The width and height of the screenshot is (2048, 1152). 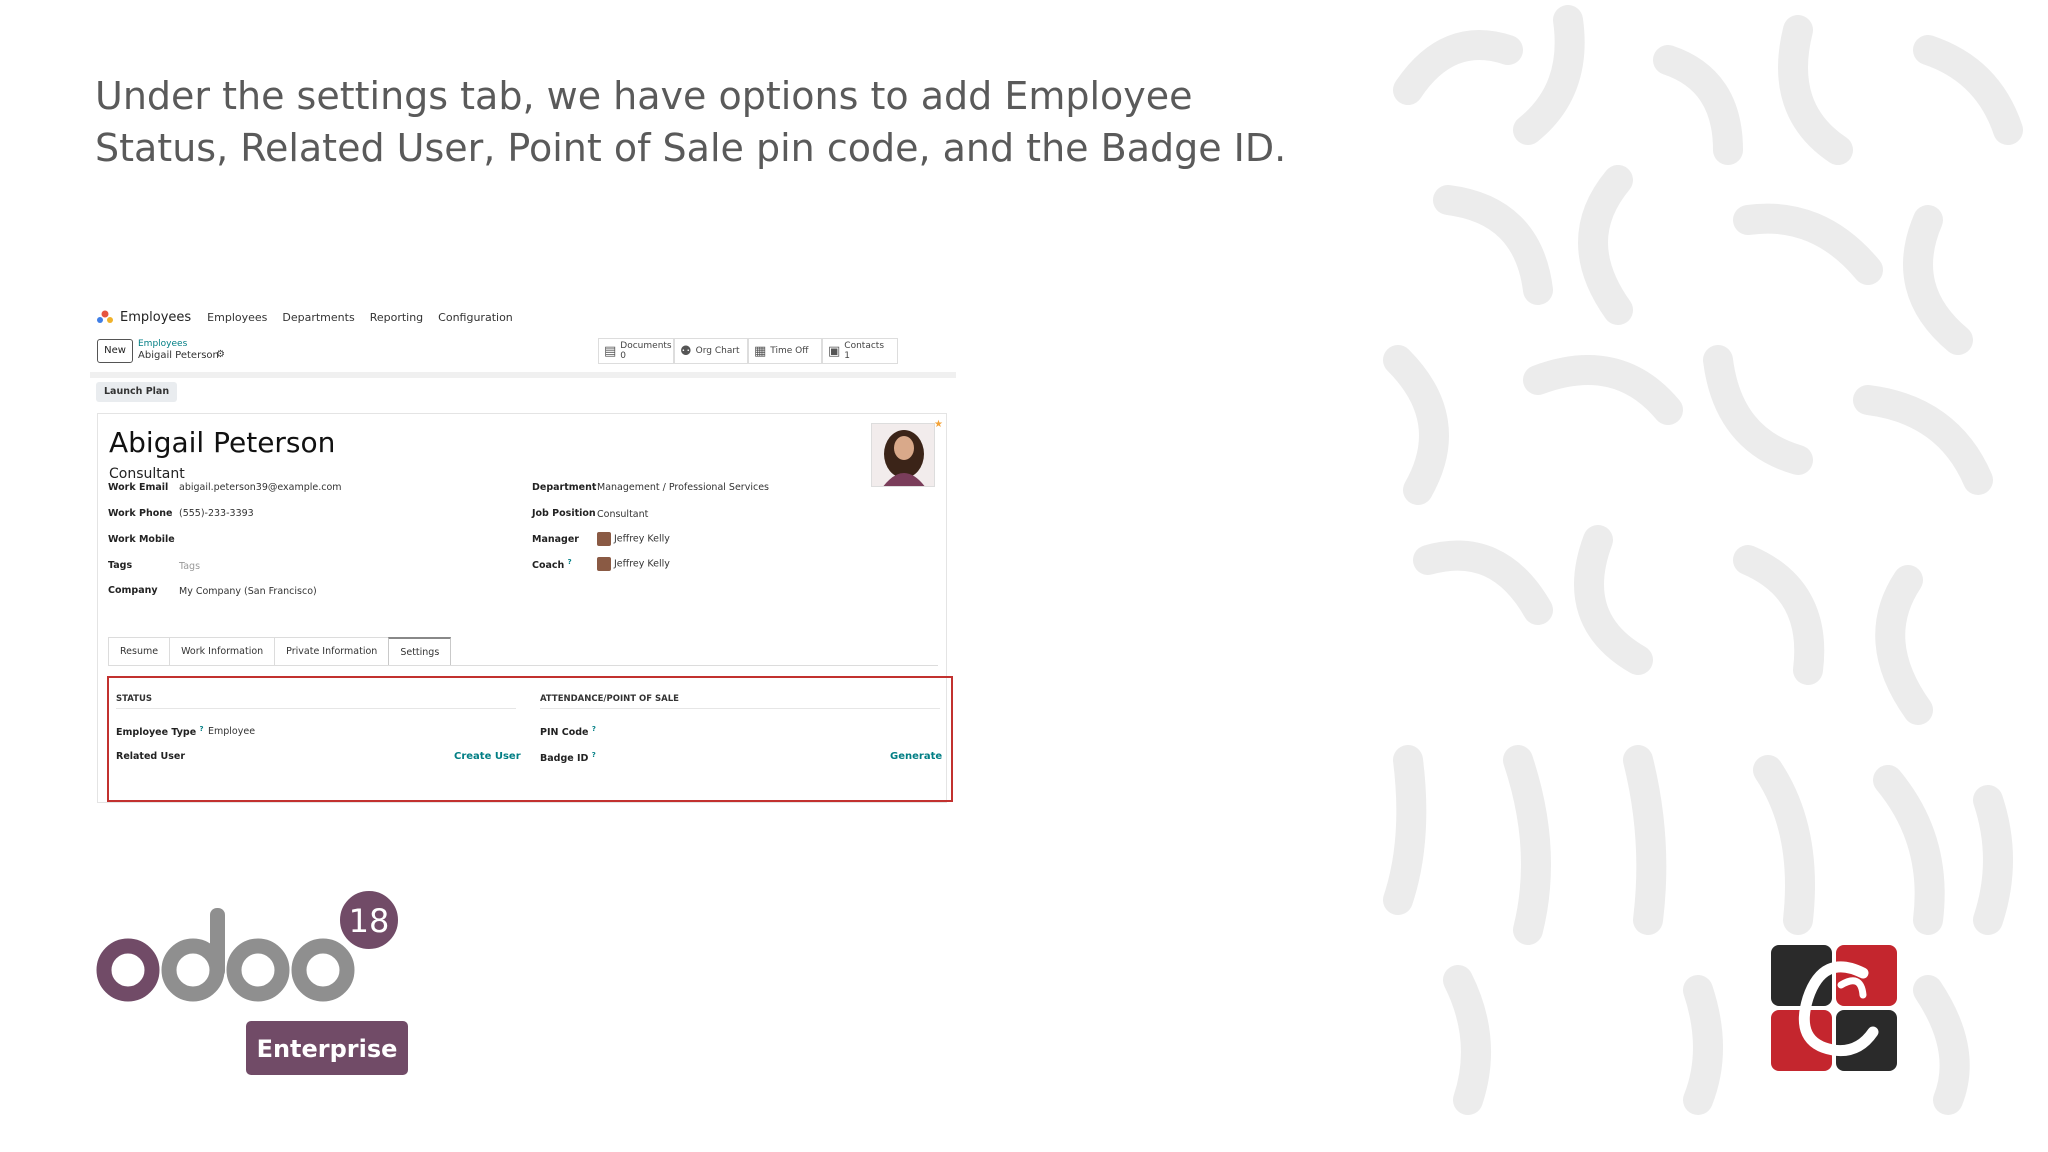 I want to click on time-off-label: Time Off, so click(x=789, y=351).